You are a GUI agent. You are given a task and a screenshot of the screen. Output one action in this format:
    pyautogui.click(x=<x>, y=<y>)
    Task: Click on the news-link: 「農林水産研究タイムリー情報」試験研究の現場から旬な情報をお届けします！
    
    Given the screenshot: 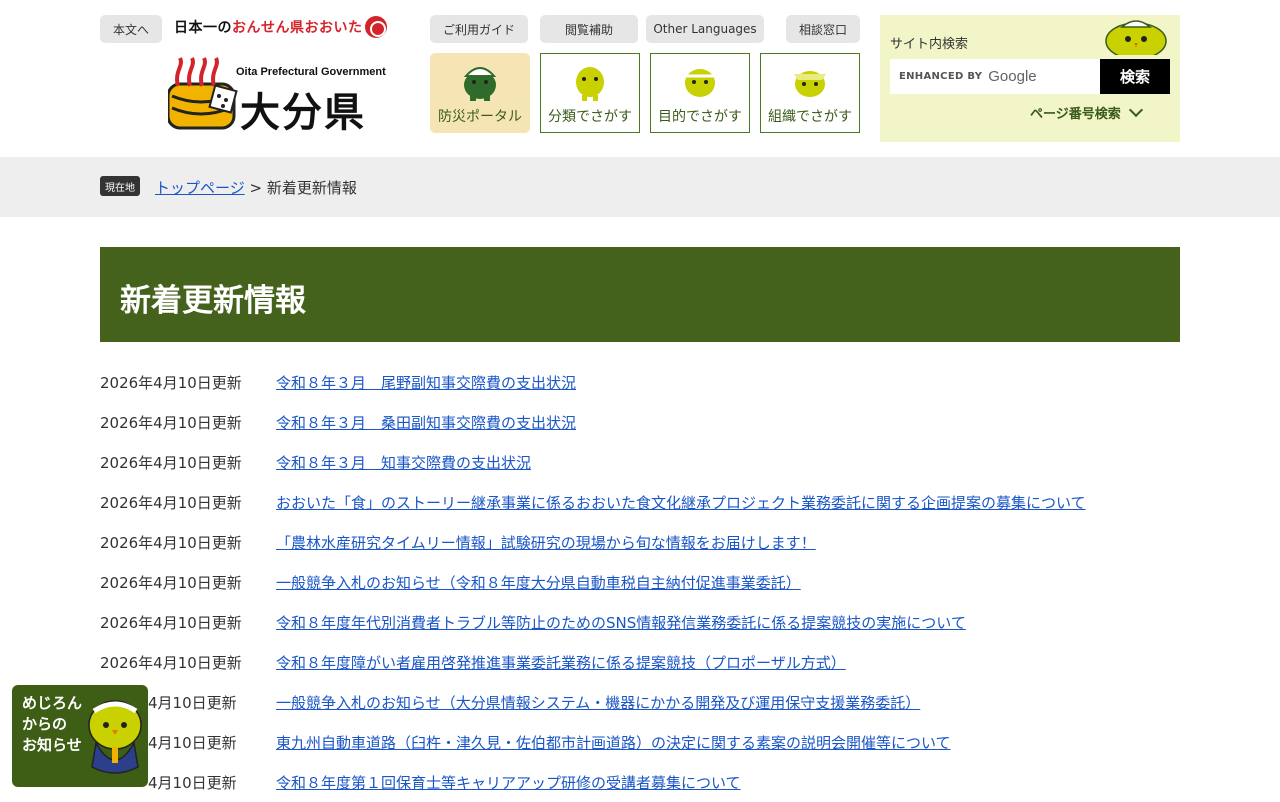 What is the action you would take?
    pyautogui.click(x=546, y=542)
    